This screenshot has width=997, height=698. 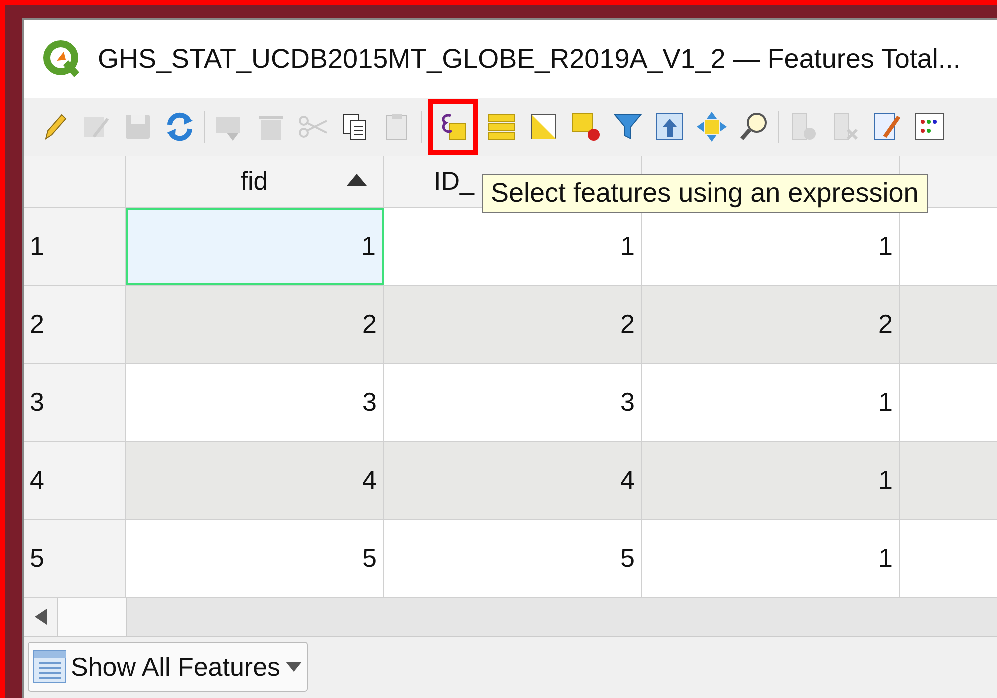 I want to click on column-header: fid, so click(x=255, y=181).